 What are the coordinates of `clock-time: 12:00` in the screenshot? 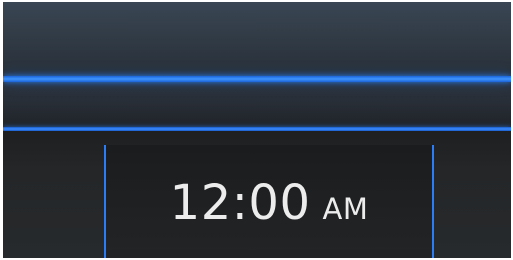 It's located at (240, 203).